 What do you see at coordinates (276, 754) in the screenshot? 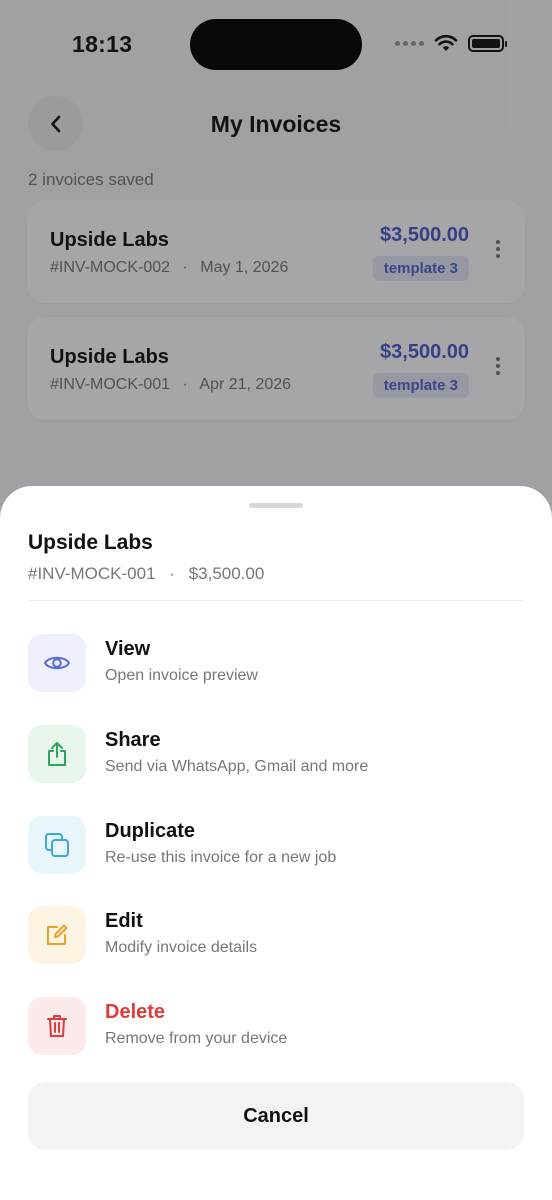
I see `share-action: Share Send via WhatsApp, Gmail and more` at bounding box center [276, 754].